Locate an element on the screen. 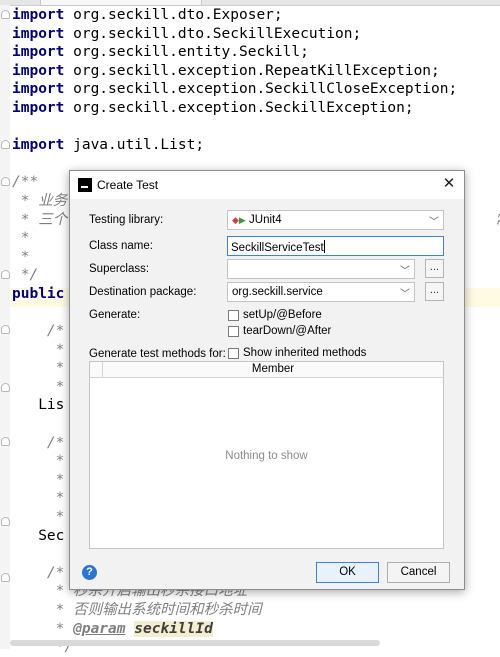 Image resolution: width=500 pixels, height=657 pixels. code-line: import org.seckill.dto.Exposer; is located at coordinates (256, 15).